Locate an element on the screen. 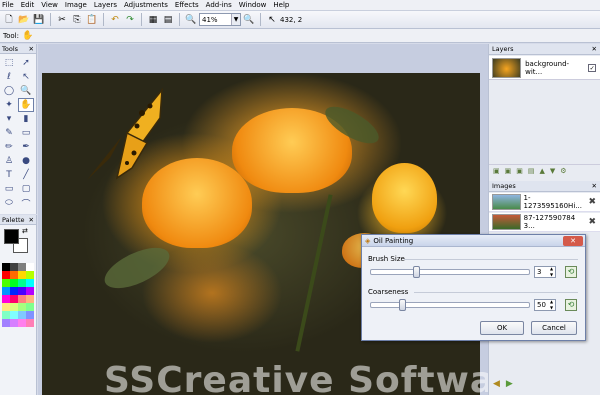  zoom-icon: 🔍 is located at coordinates (26, 91).